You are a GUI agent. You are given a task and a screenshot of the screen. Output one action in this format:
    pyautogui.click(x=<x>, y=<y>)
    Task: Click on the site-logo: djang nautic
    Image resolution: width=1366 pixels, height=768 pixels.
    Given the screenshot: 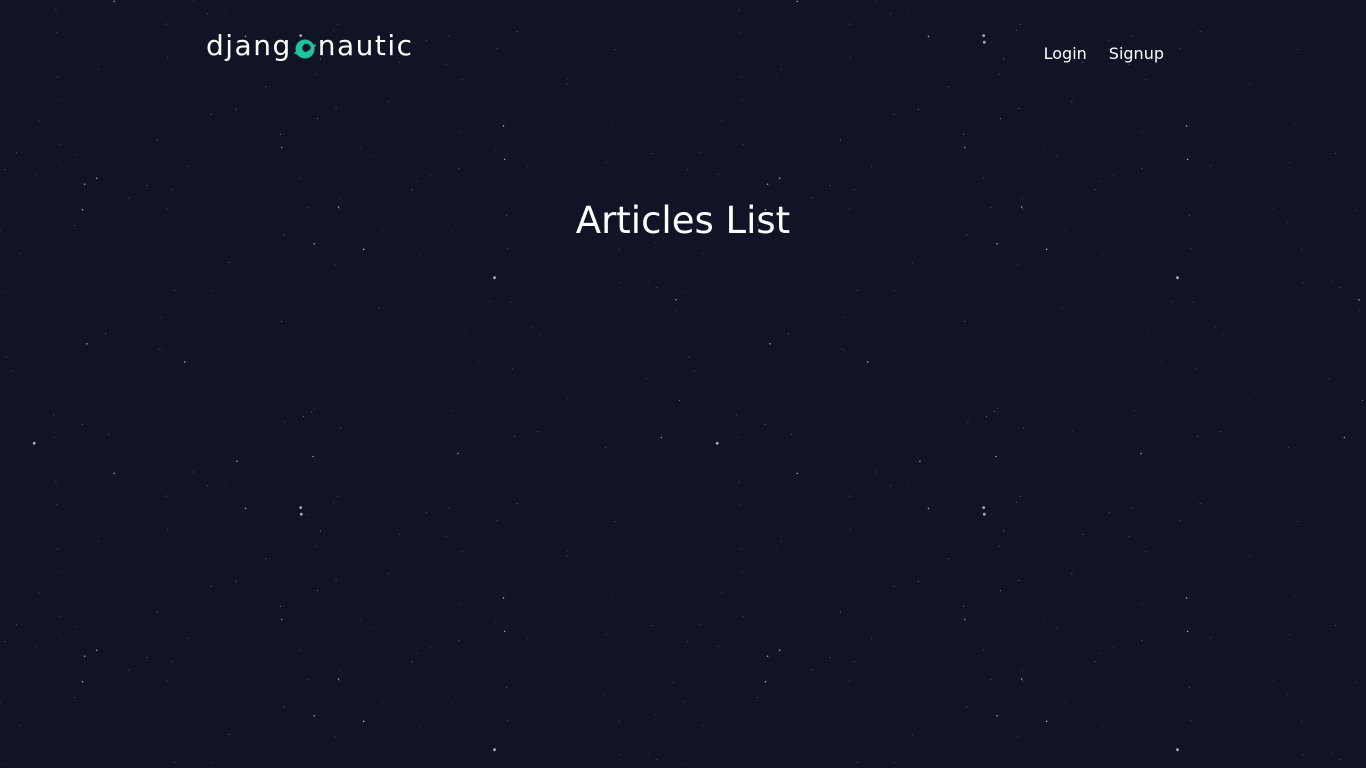 What is the action you would take?
    pyautogui.click(x=310, y=46)
    